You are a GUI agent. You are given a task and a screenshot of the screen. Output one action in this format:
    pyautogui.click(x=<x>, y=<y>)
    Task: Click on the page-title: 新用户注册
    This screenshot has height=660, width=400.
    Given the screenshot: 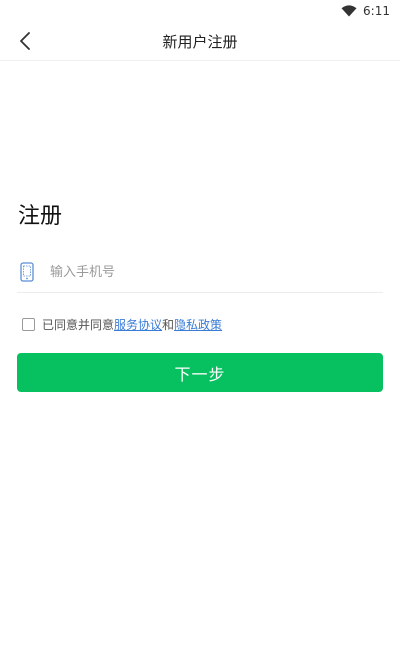 What is the action you would take?
    pyautogui.click(x=200, y=41)
    